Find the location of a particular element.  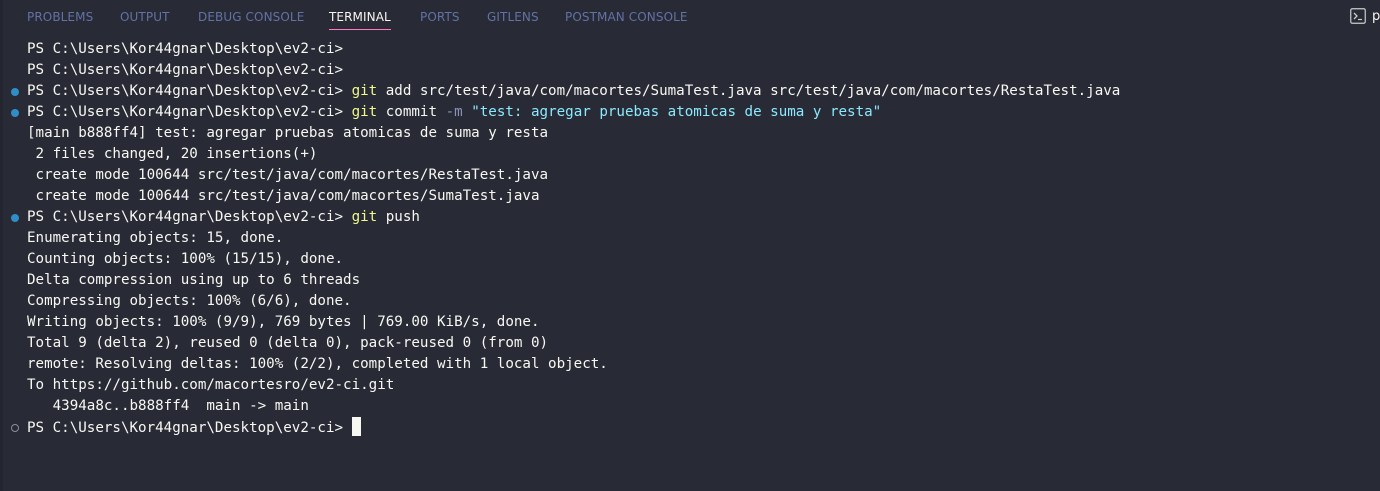

terminal-cursor is located at coordinates (356, 426).